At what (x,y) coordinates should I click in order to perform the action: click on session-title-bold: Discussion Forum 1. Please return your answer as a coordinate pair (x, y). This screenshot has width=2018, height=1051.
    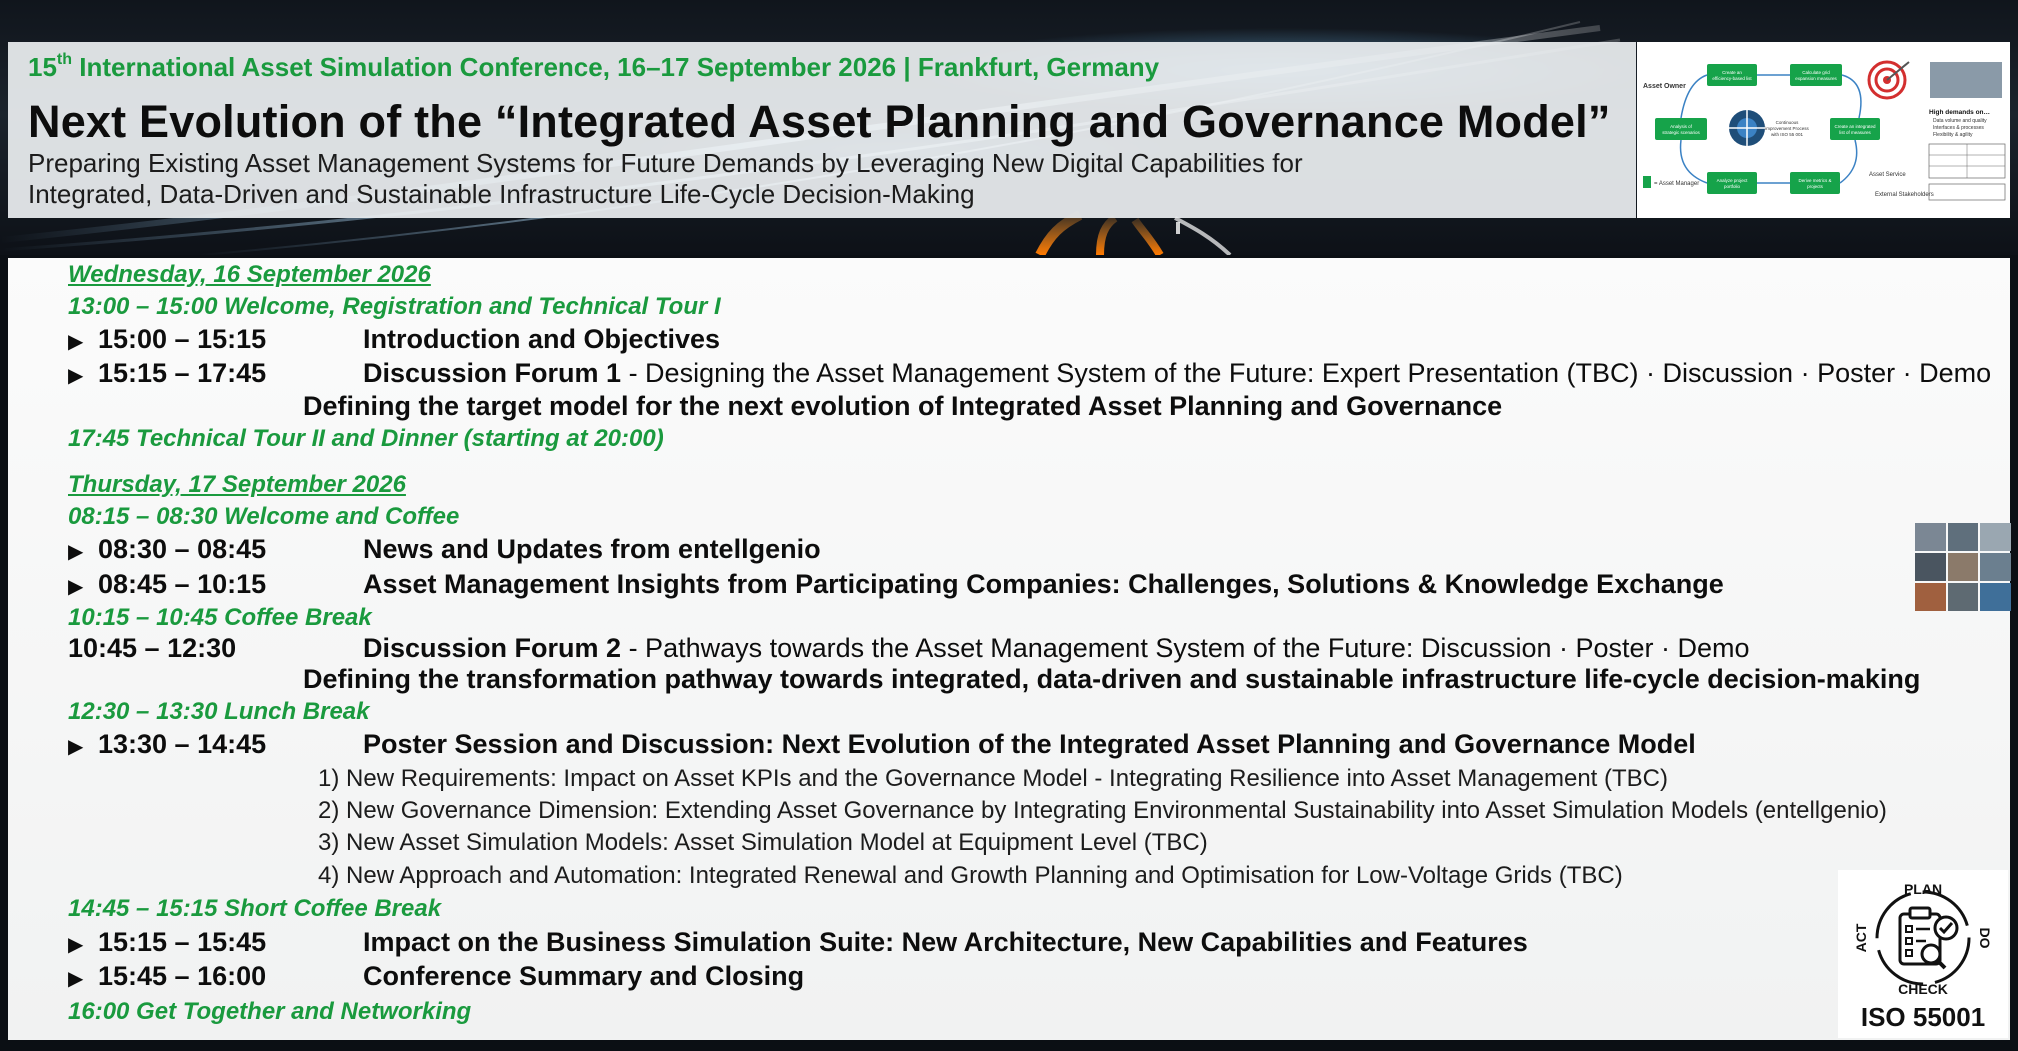
    Looking at the image, I should click on (492, 373).